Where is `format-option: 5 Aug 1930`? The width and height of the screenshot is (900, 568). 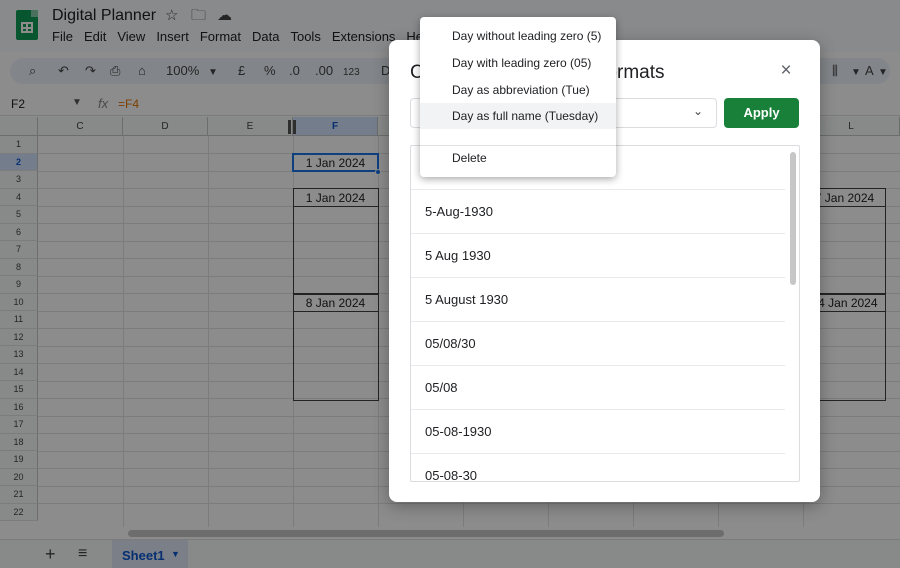
format-option: 5 Aug 1930 is located at coordinates (598, 256).